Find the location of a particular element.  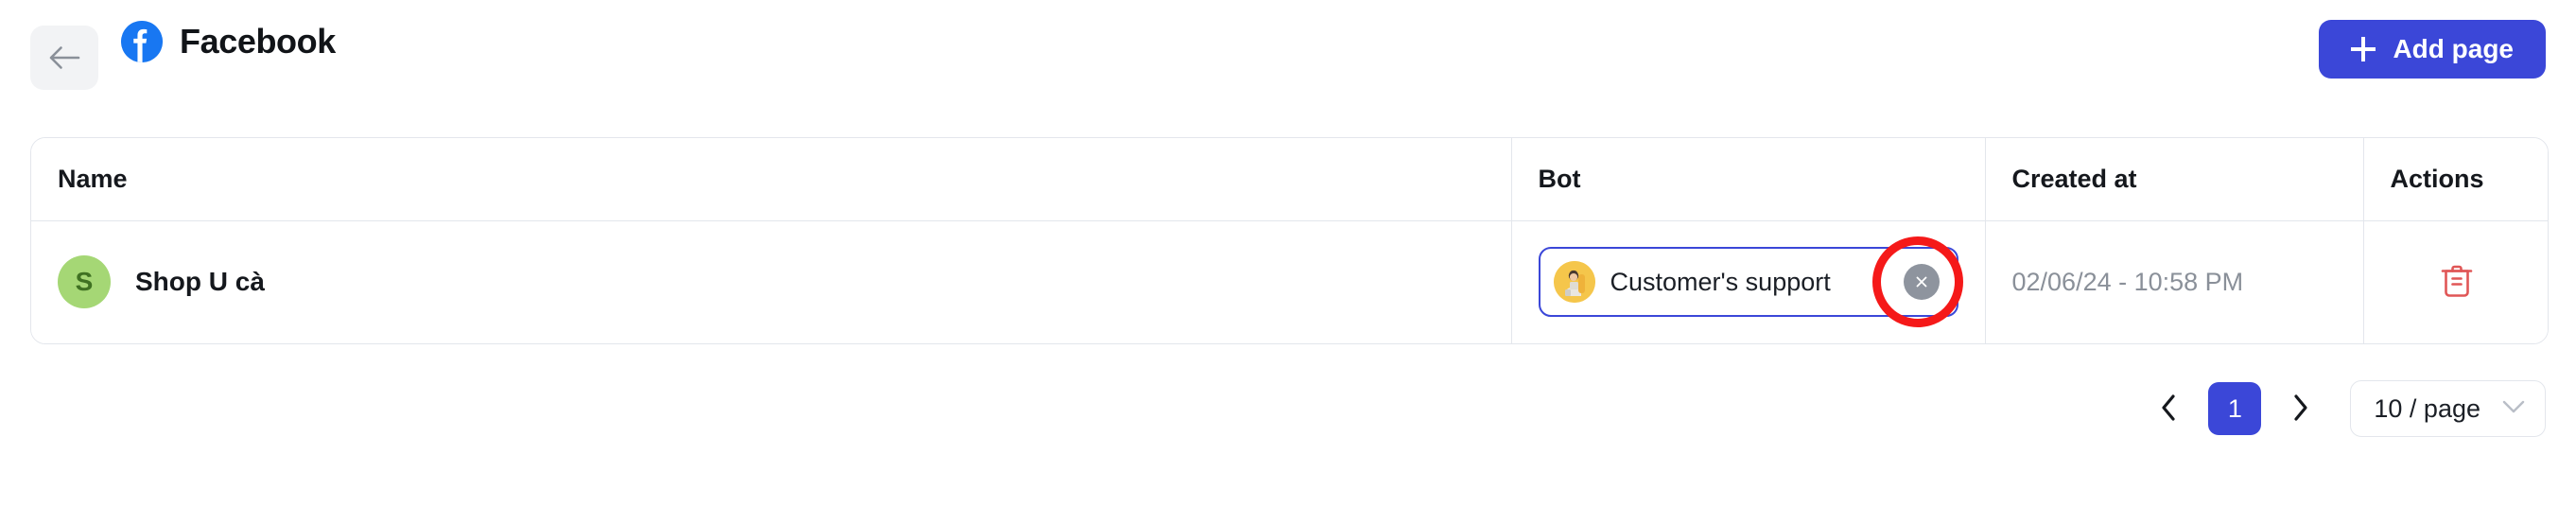

column-header-created-at: Created at is located at coordinates (2174, 180).